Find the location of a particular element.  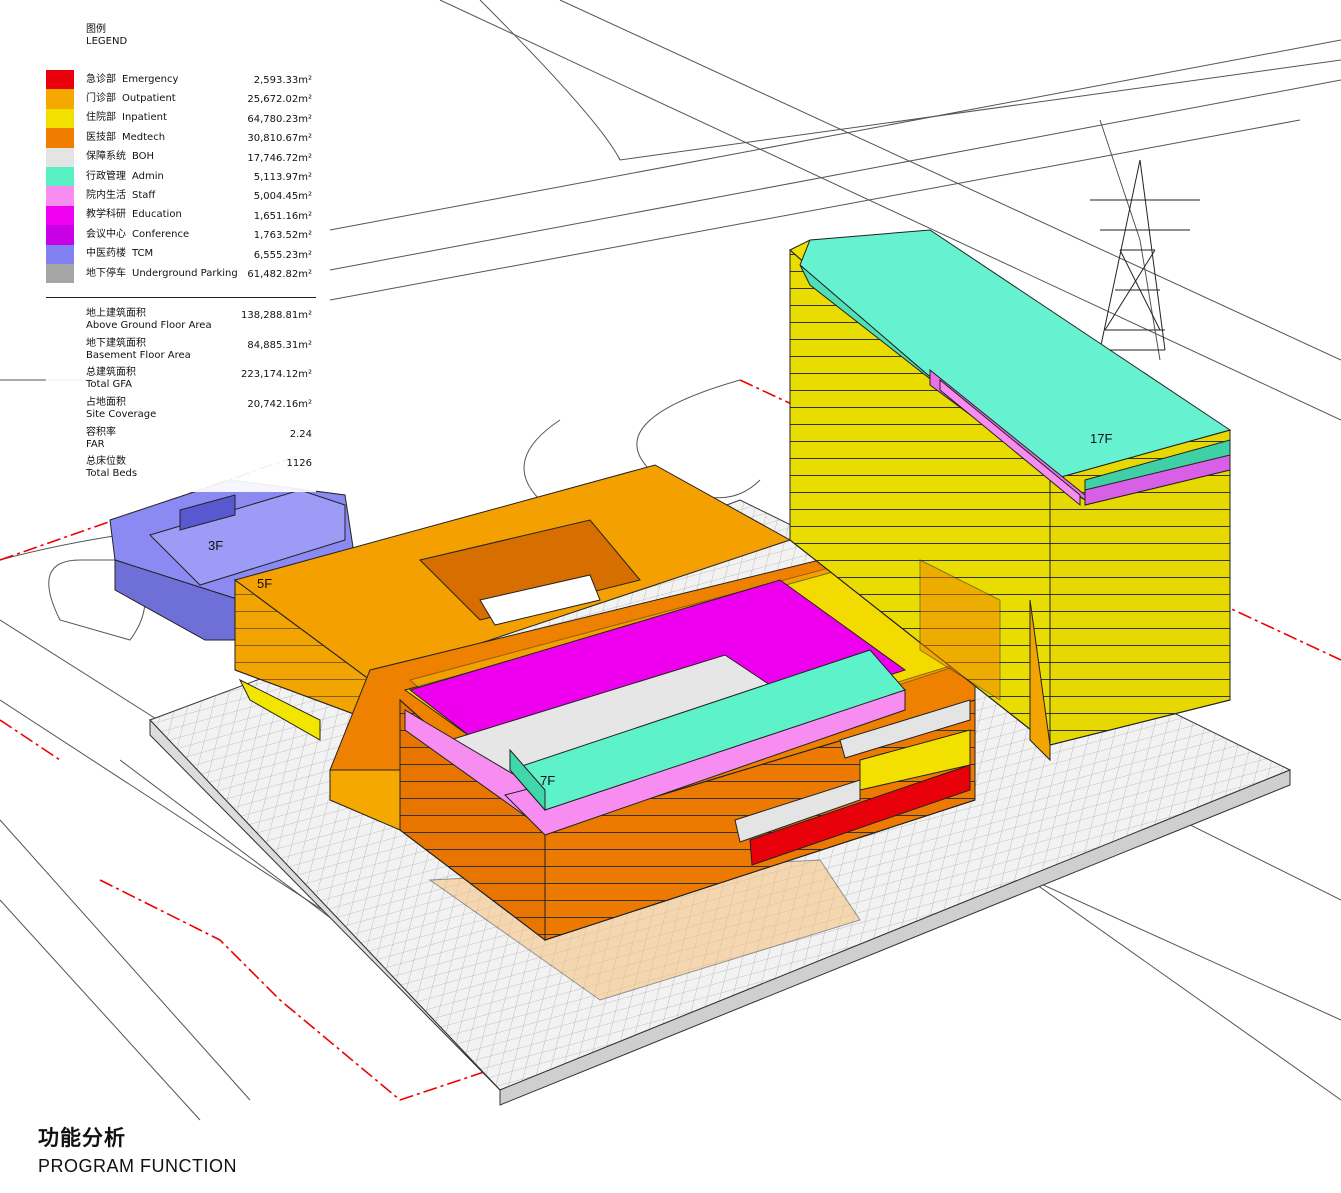

legend-label: 会议中心 Conference is located at coordinates (137, 235).